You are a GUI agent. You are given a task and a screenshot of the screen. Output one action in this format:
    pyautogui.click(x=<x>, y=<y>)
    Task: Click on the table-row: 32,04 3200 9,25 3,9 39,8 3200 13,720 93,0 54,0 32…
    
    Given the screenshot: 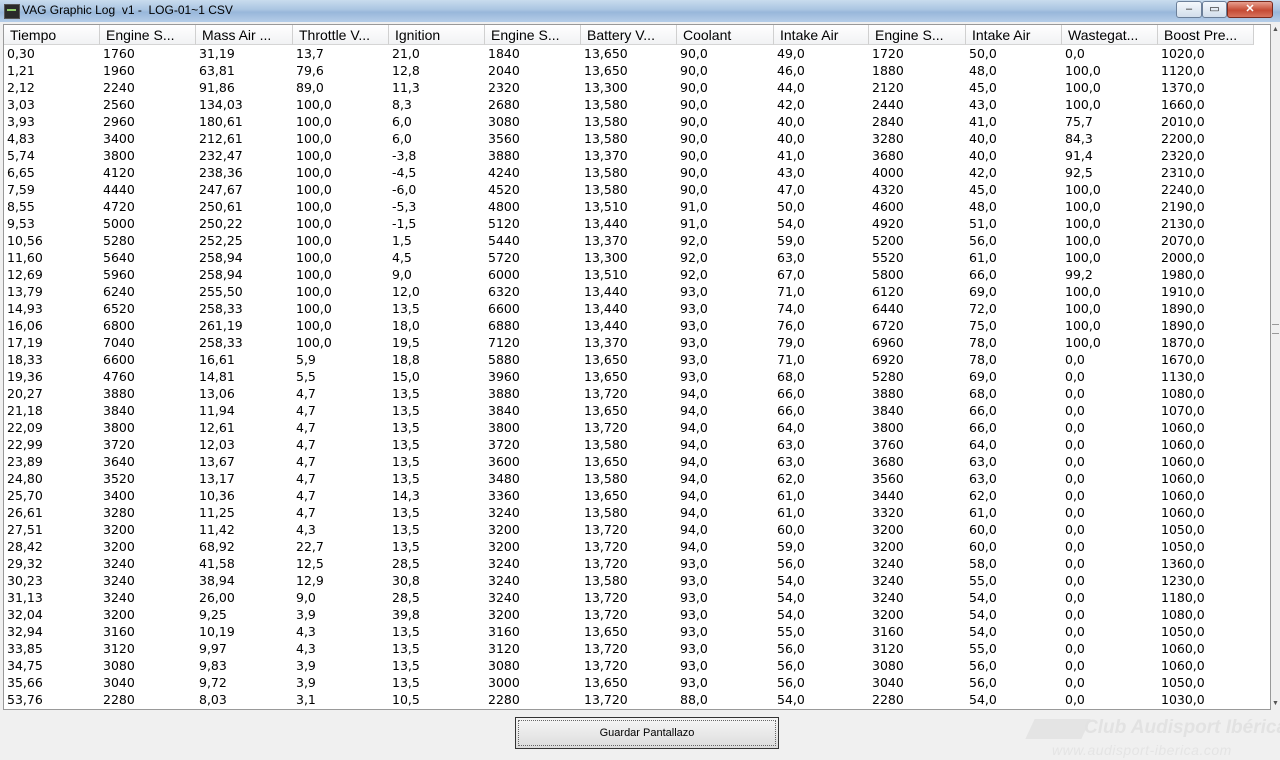 What is the action you would take?
    pyautogui.click(x=629, y=614)
    